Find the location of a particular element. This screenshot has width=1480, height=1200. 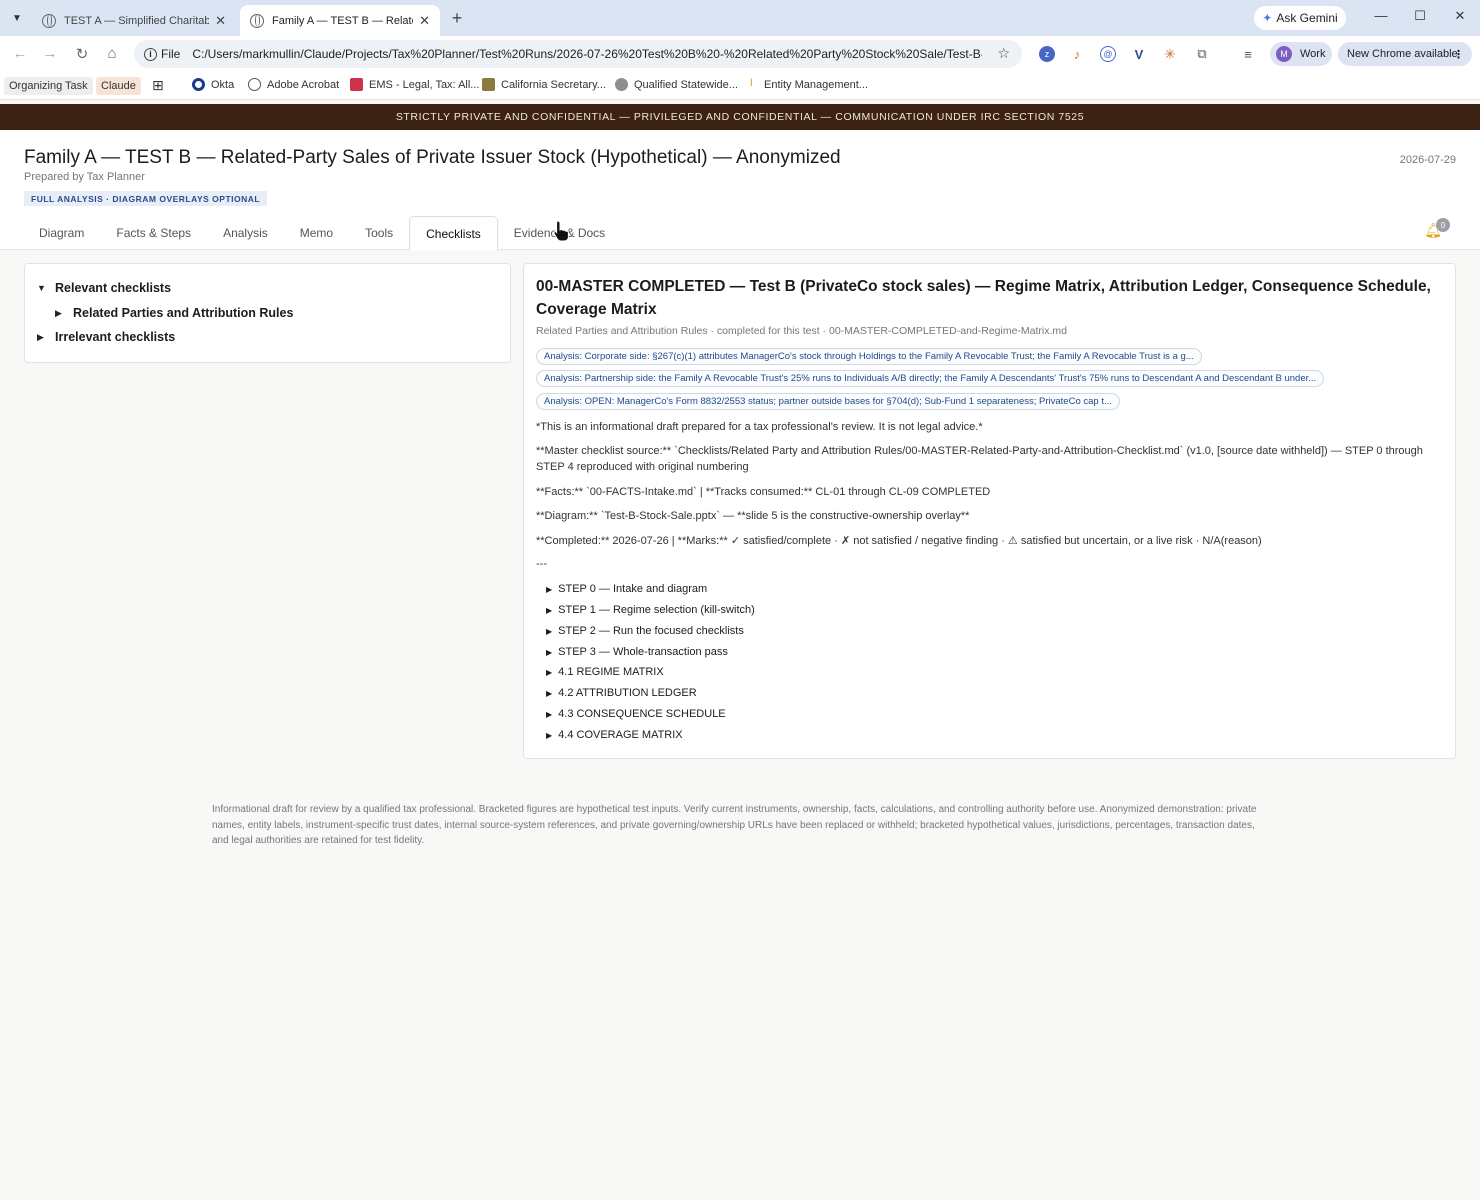

browser-tab-active: Family A — TEST B — Related-Party ✕ is located at coordinates (340, 20).